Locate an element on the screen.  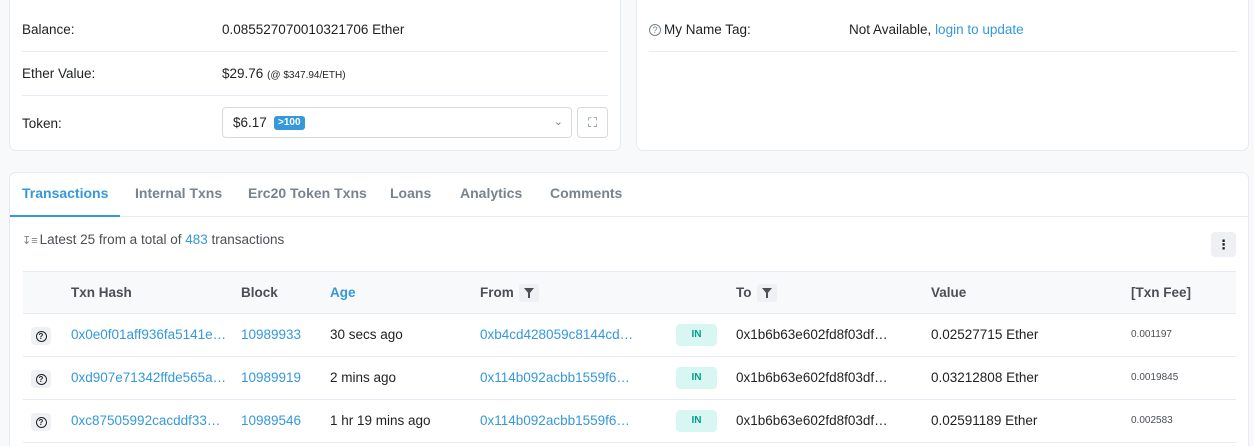
more-options-icon: ⋮ is located at coordinates (1223, 244).